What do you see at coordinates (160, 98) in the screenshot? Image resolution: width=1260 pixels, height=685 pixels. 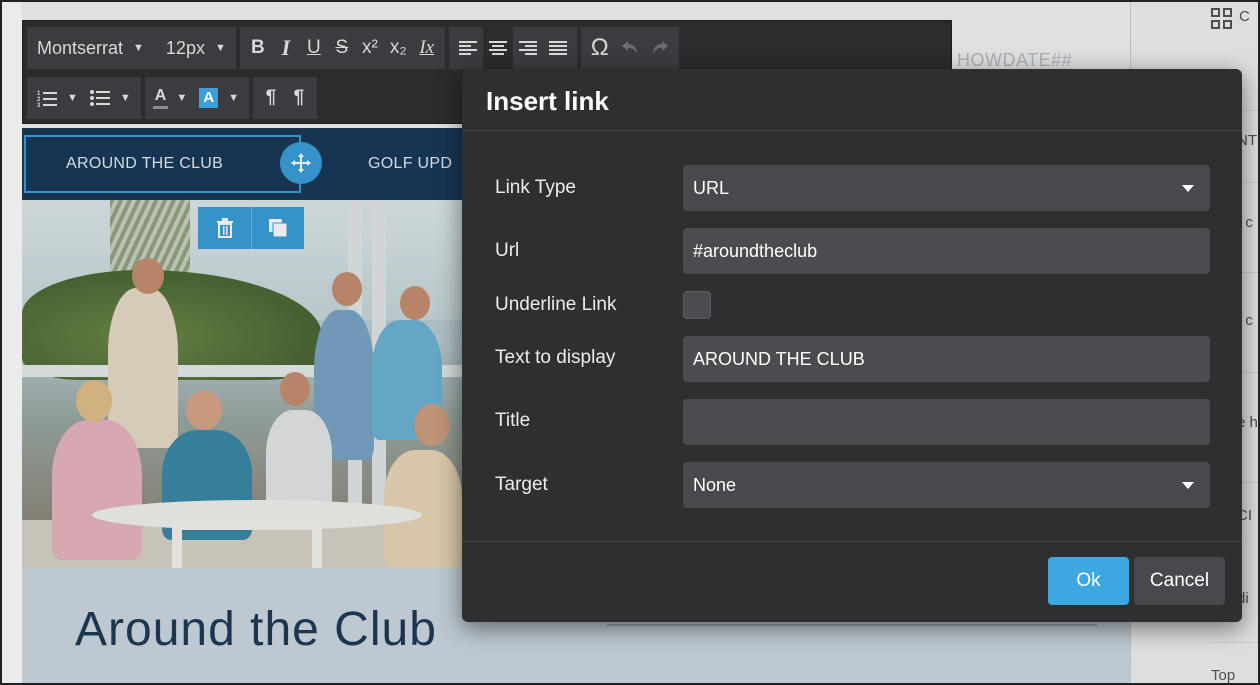 I see `text-color-icon: A` at bounding box center [160, 98].